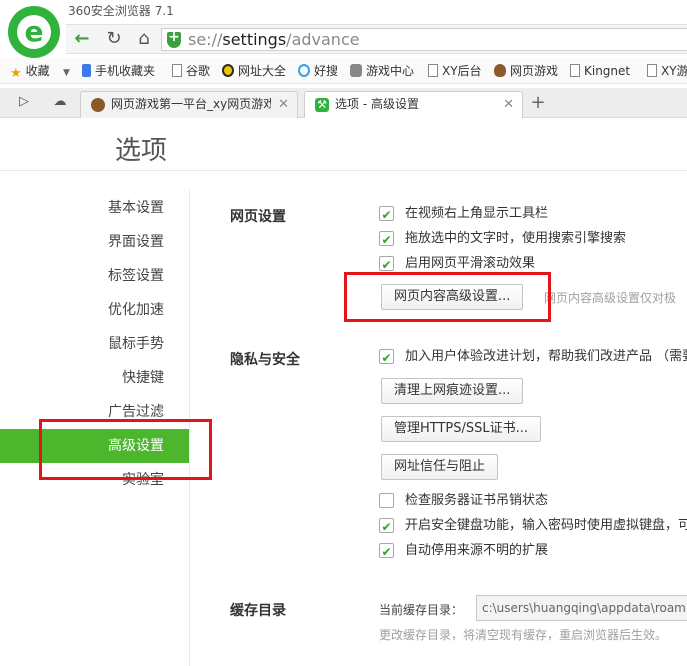  Describe the element at coordinates (667, 71) in the screenshot. I see `bookmark-xy-game: XY游` at that location.